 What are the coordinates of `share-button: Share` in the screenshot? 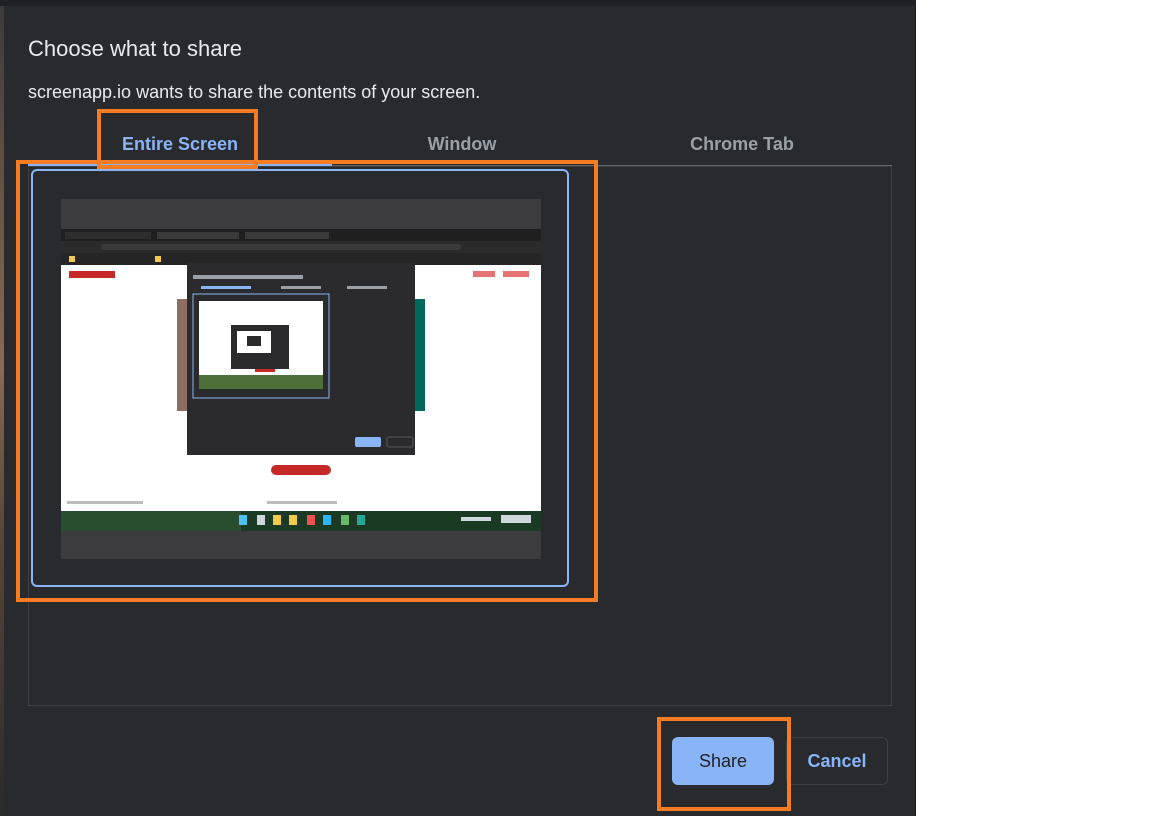 It's located at (723, 761).